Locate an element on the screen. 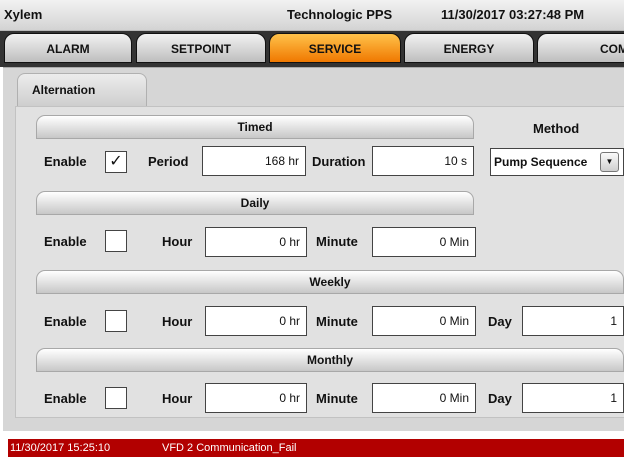 The height and width of the screenshot is (457, 624). monthly-day-label: Day is located at coordinates (500, 398).